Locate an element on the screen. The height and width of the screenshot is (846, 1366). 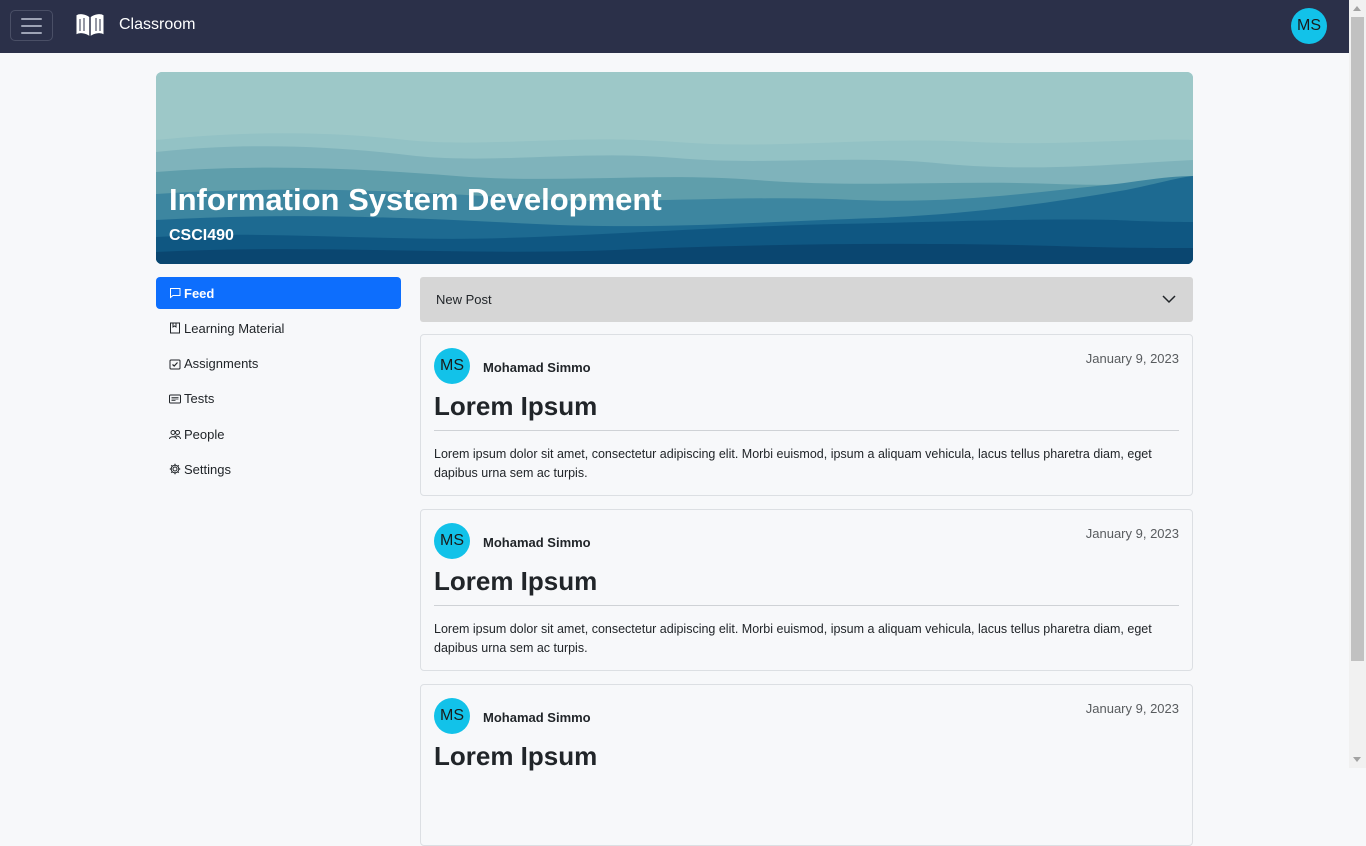
course-title: Information System Development is located at coordinates (415, 199).